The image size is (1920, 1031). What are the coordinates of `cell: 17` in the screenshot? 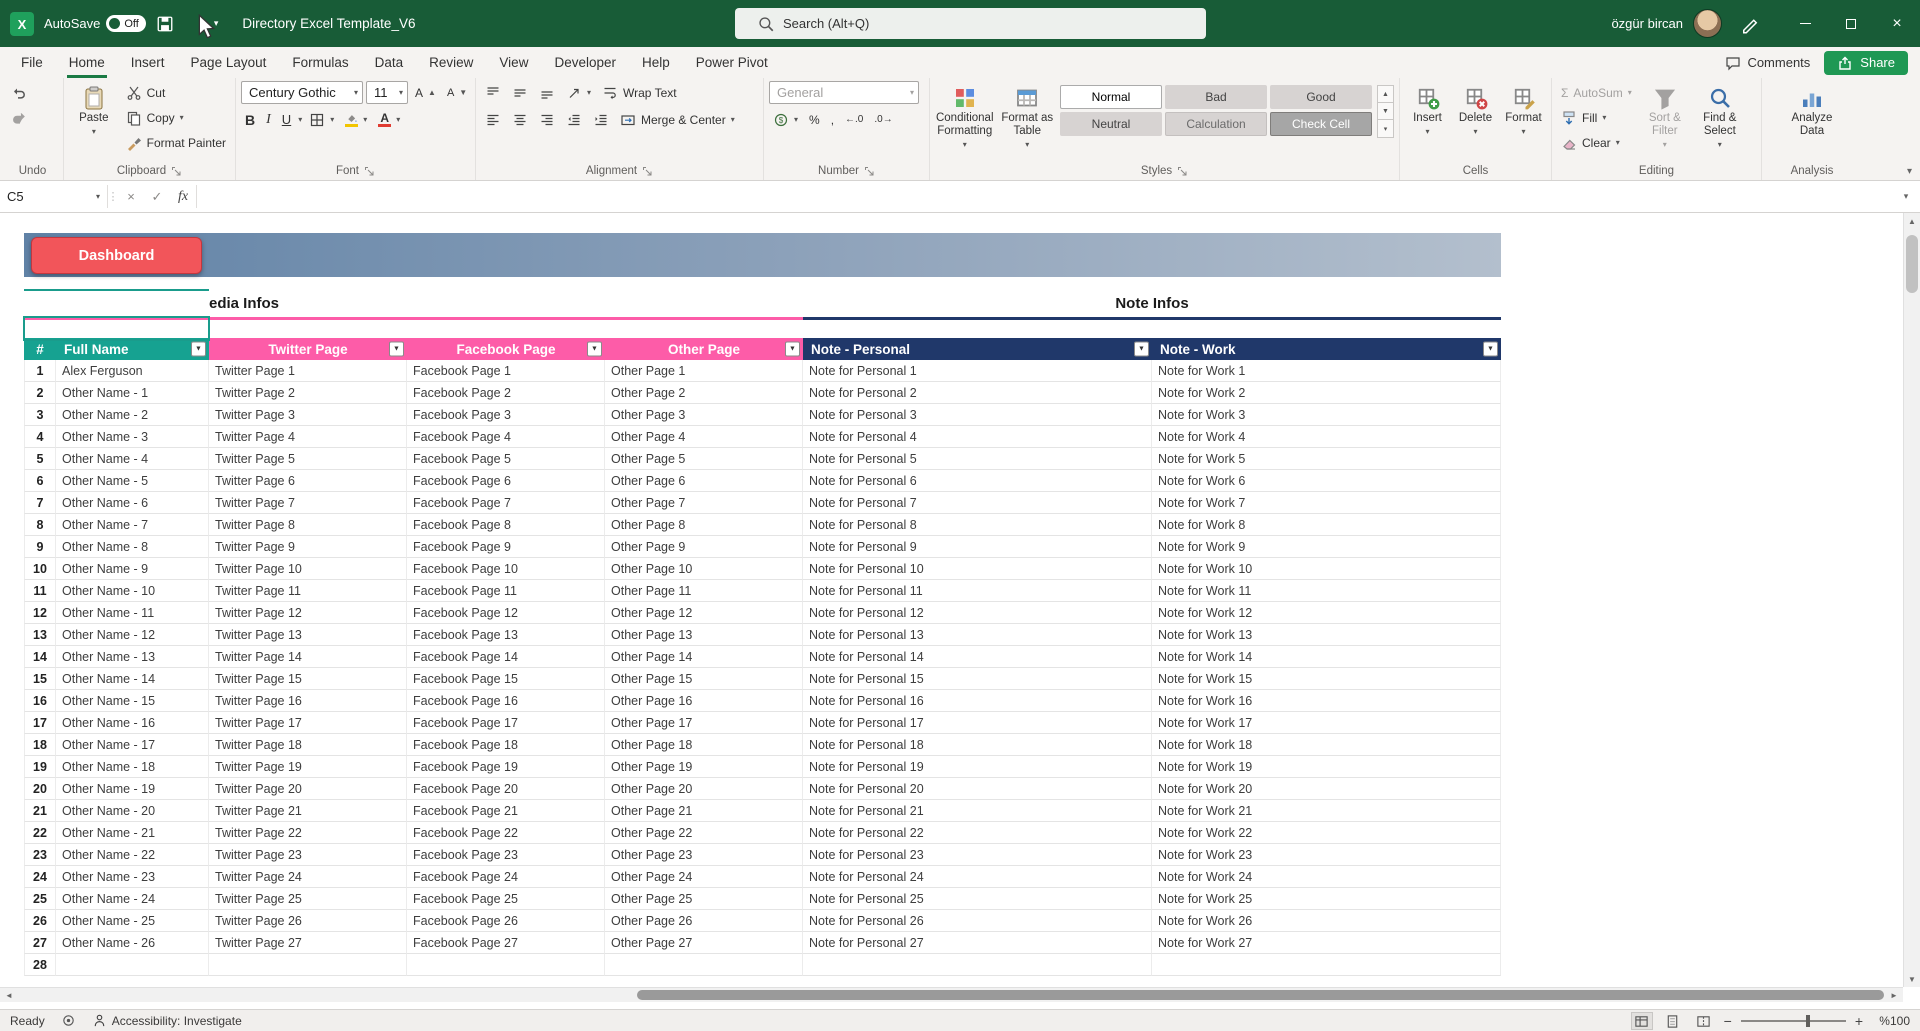 It's located at (40, 723).